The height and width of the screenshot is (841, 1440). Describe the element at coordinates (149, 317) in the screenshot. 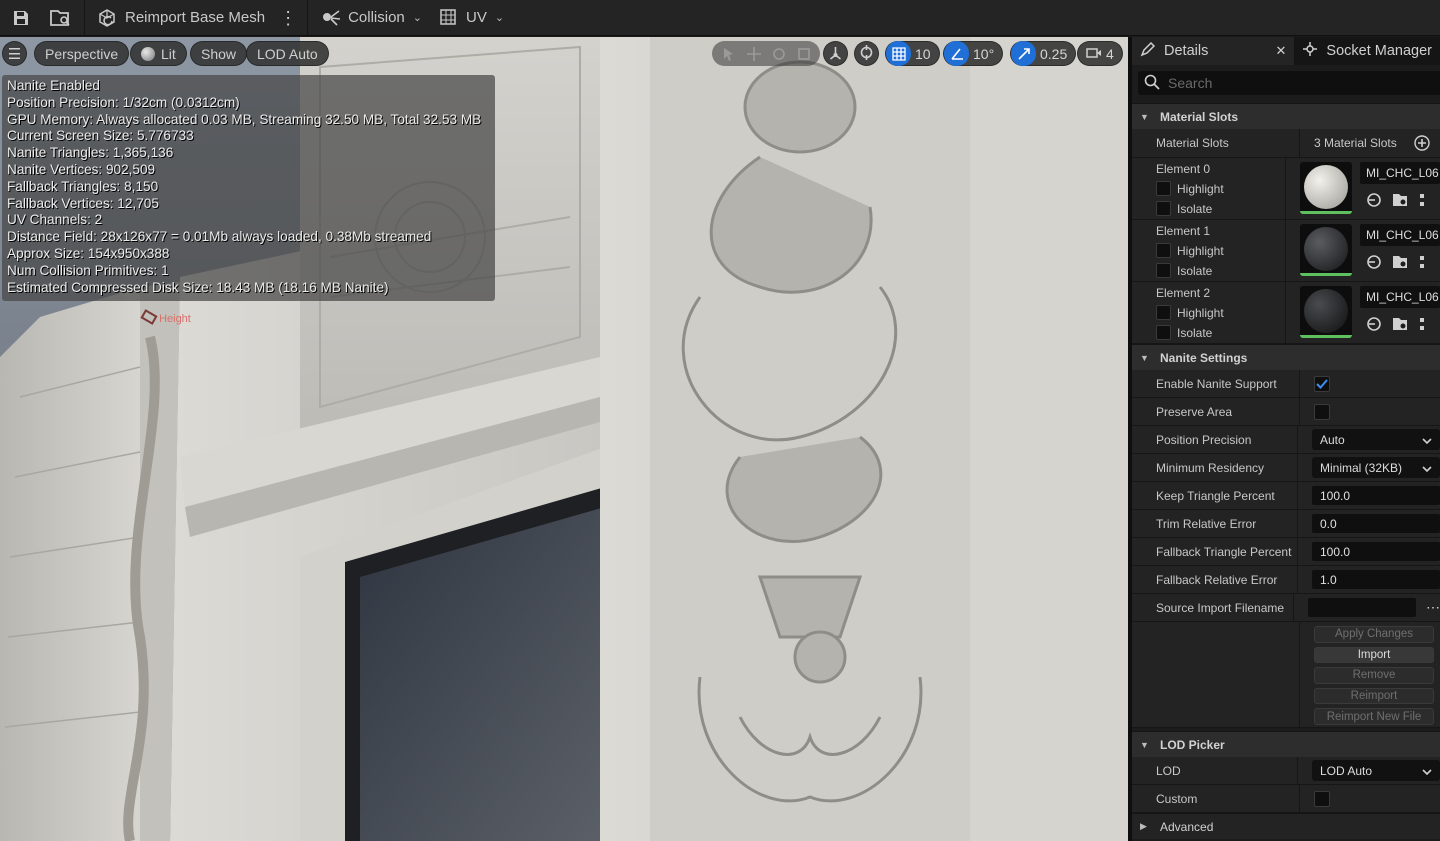

I see `camera-marker-icon` at that location.